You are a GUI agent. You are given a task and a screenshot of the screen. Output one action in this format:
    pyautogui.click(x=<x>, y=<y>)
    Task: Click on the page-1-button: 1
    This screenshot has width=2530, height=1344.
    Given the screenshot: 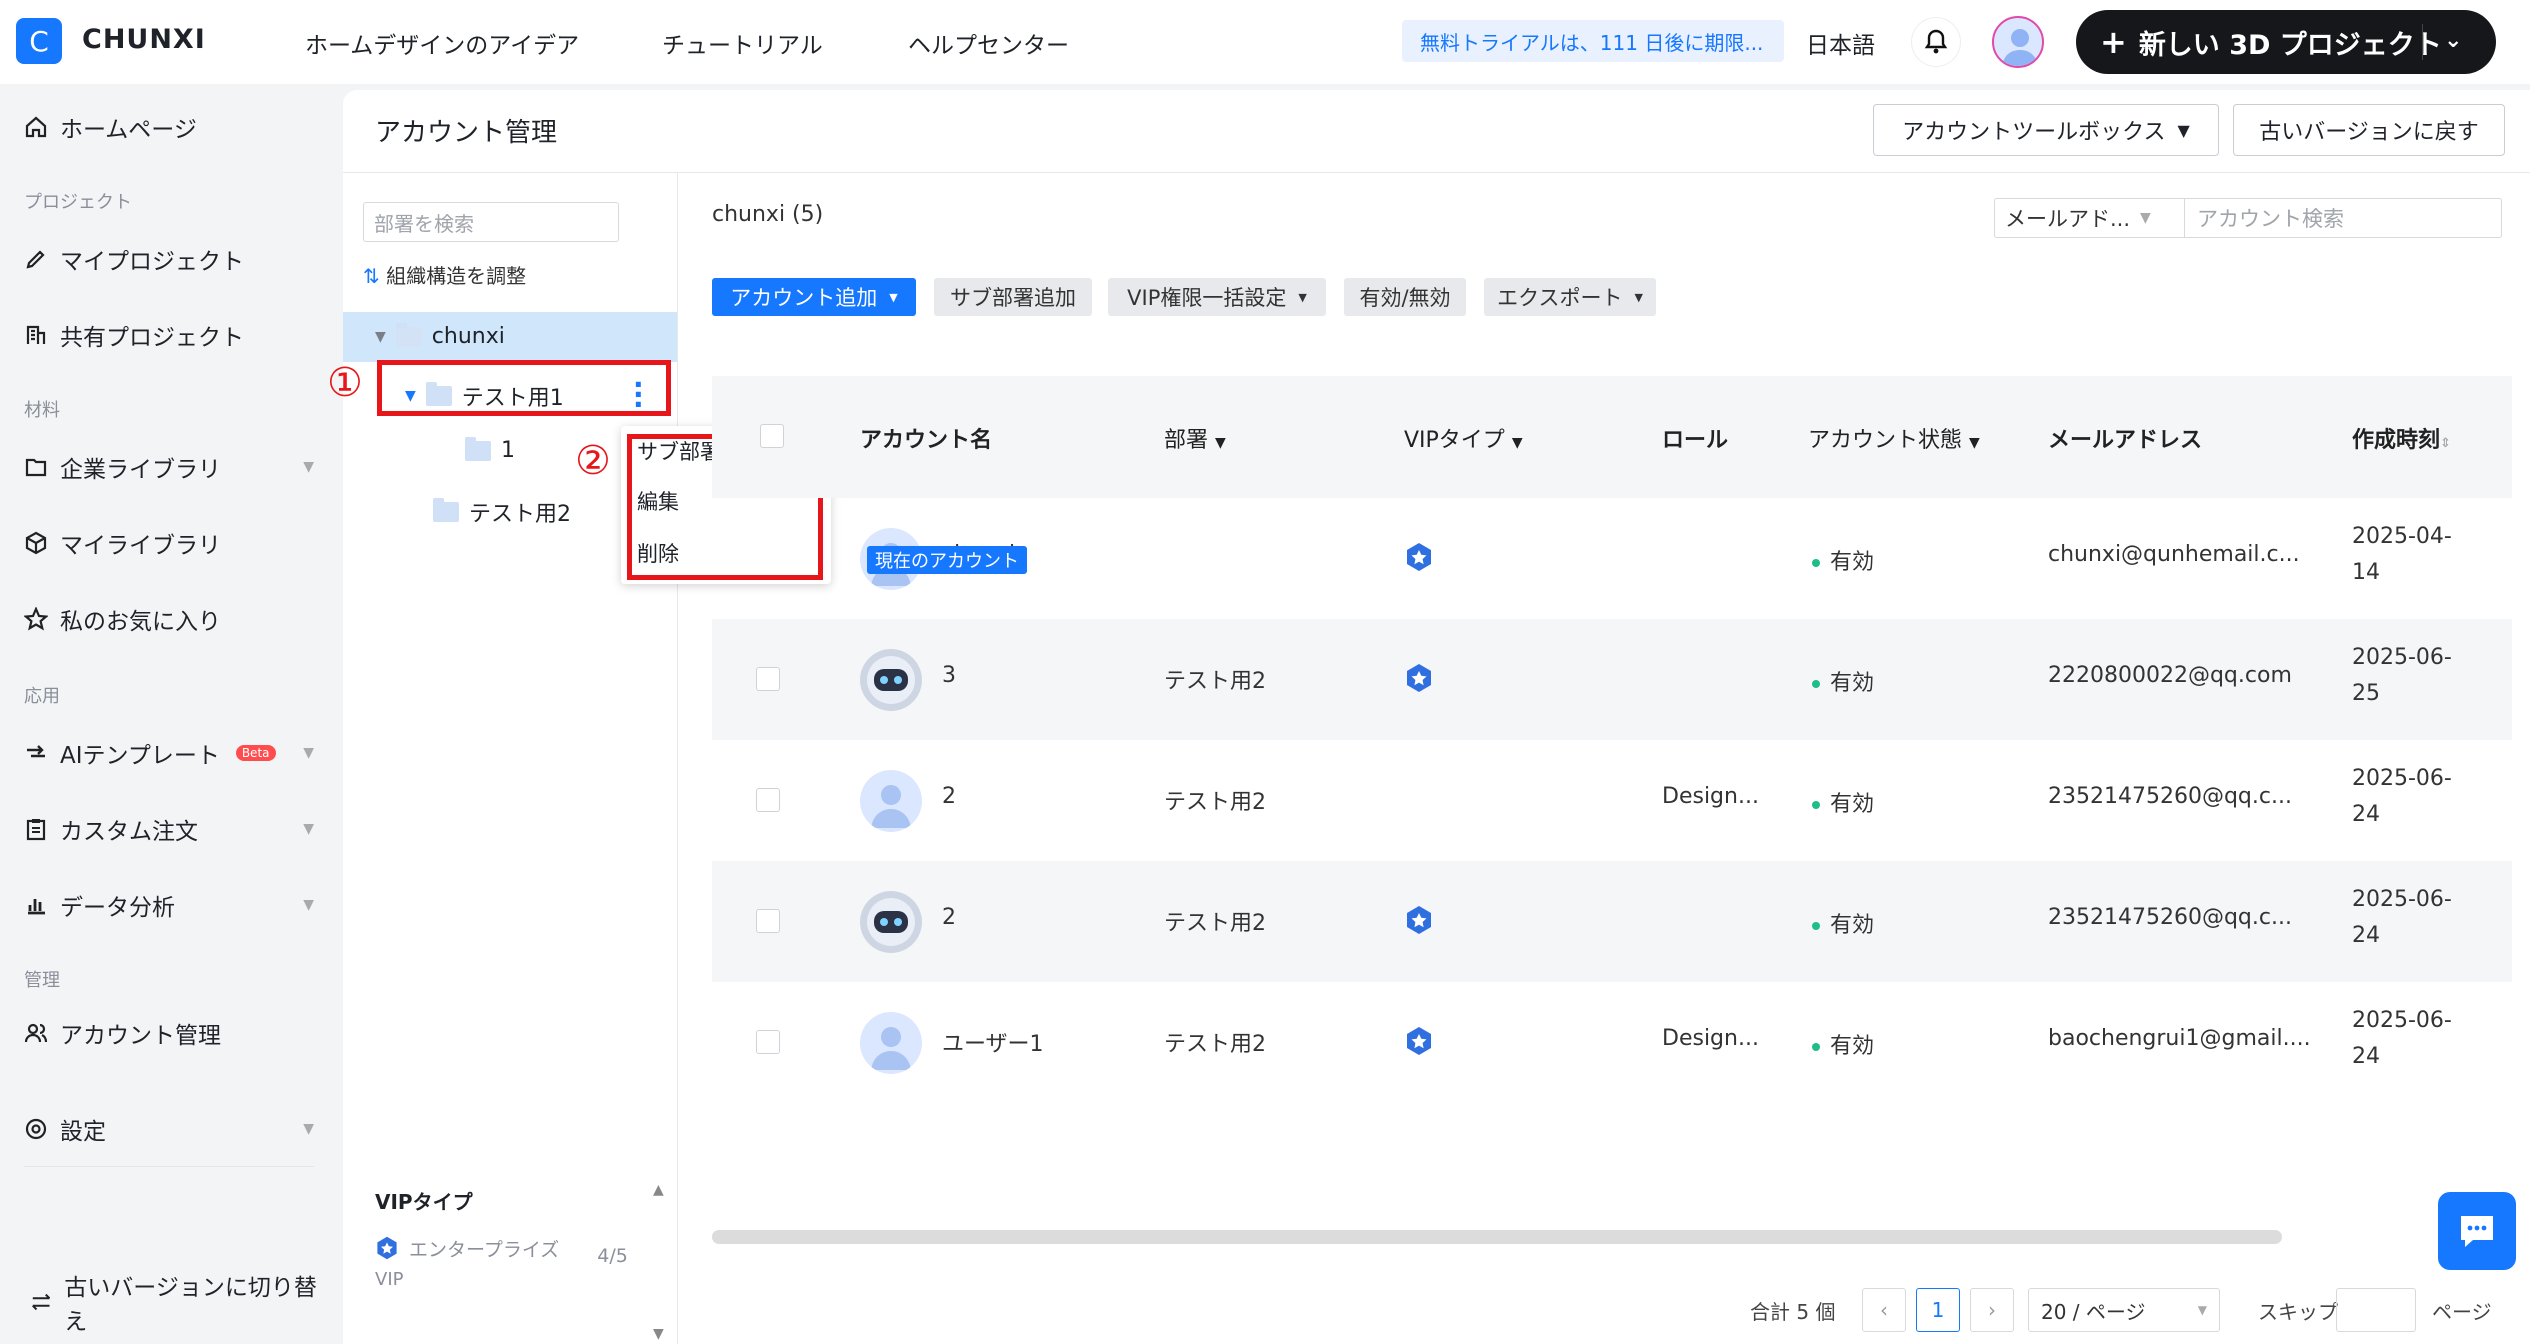 What is the action you would take?
    pyautogui.click(x=1938, y=1310)
    